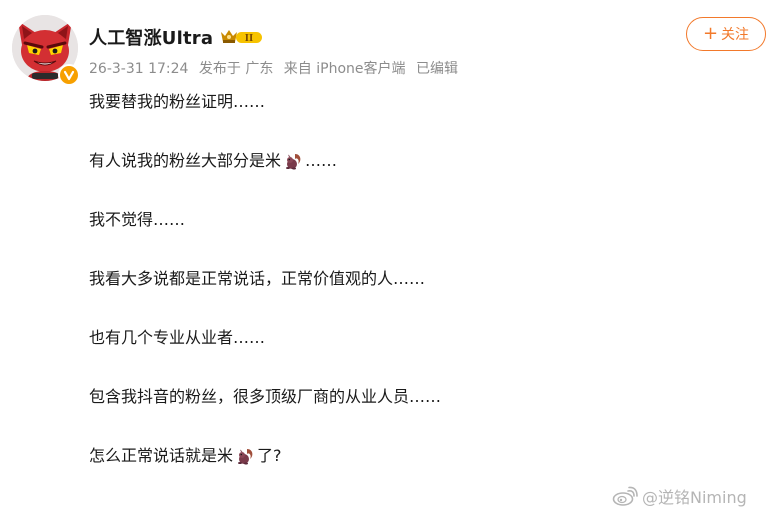 The image size is (779, 516). Describe the element at coordinates (419, 456) in the screenshot. I see `post-line-7: 怎么正常说话就是米 了?` at that location.